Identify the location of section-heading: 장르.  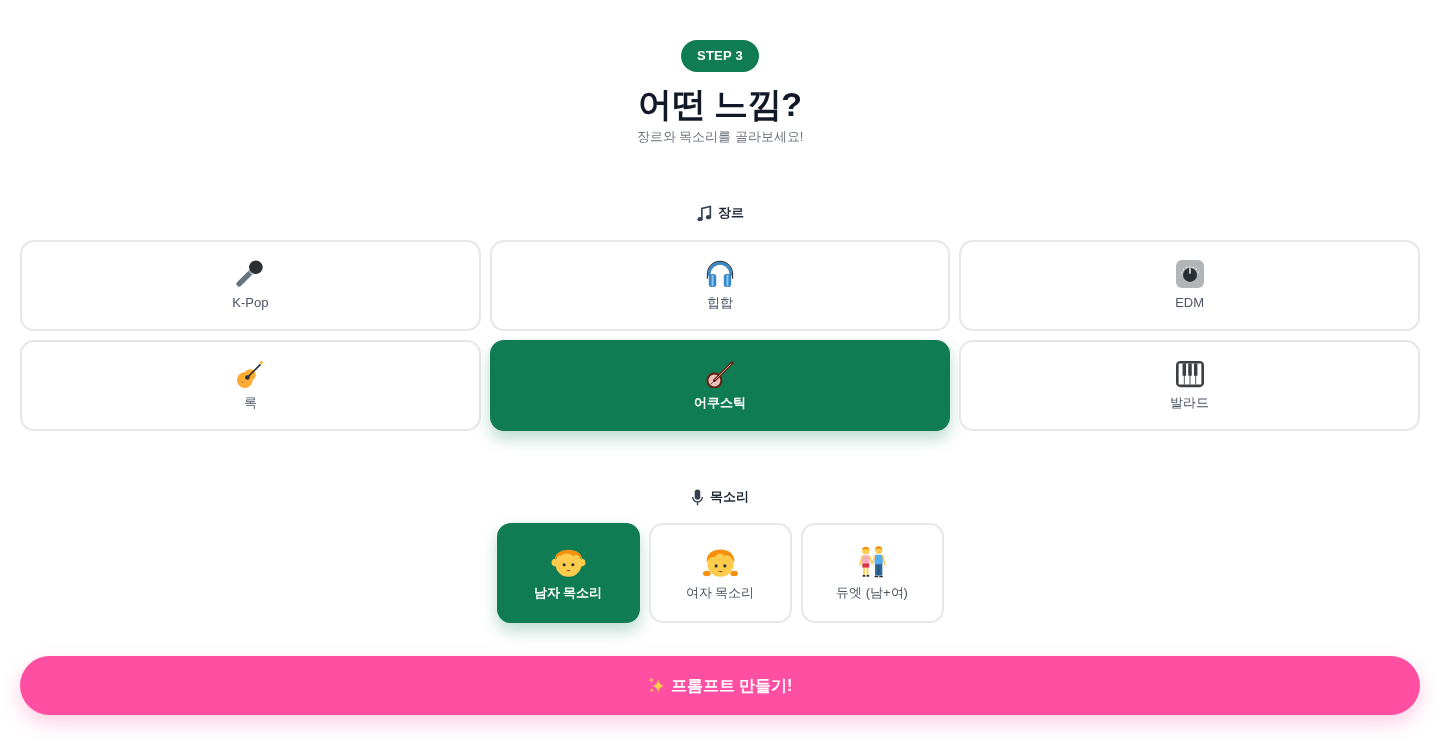
(730, 213).